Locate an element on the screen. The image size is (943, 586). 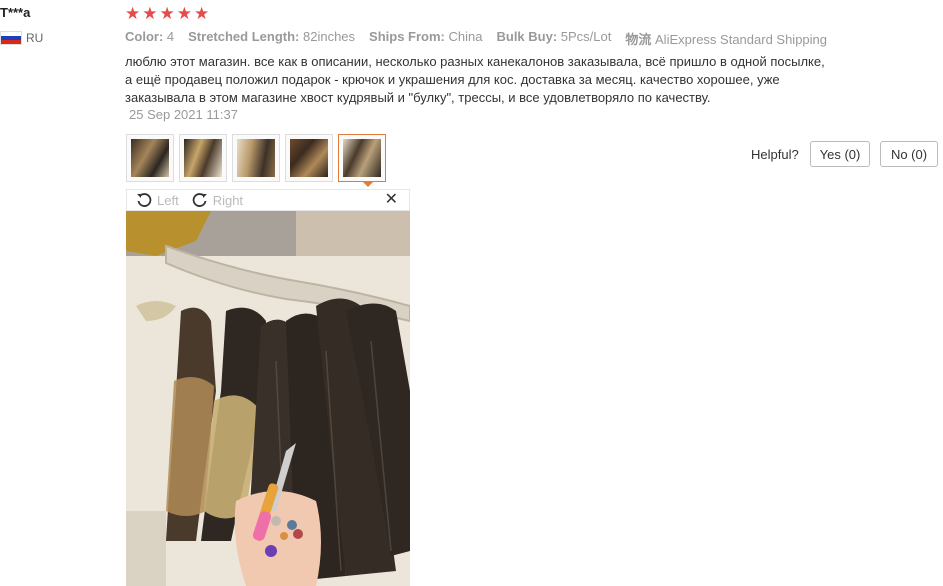
property-ships-from: Ships From: China is located at coordinates (426, 36).